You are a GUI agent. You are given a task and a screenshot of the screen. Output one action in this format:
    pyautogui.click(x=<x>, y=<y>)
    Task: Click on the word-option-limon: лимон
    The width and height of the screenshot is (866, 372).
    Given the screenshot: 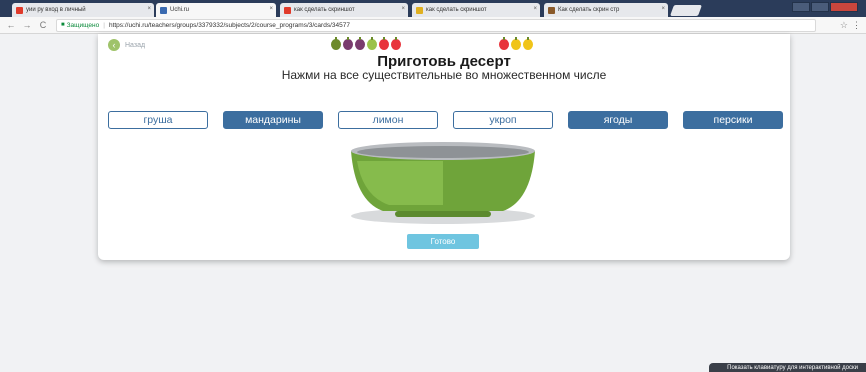 What is the action you would take?
    pyautogui.click(x=388, y=120)
    